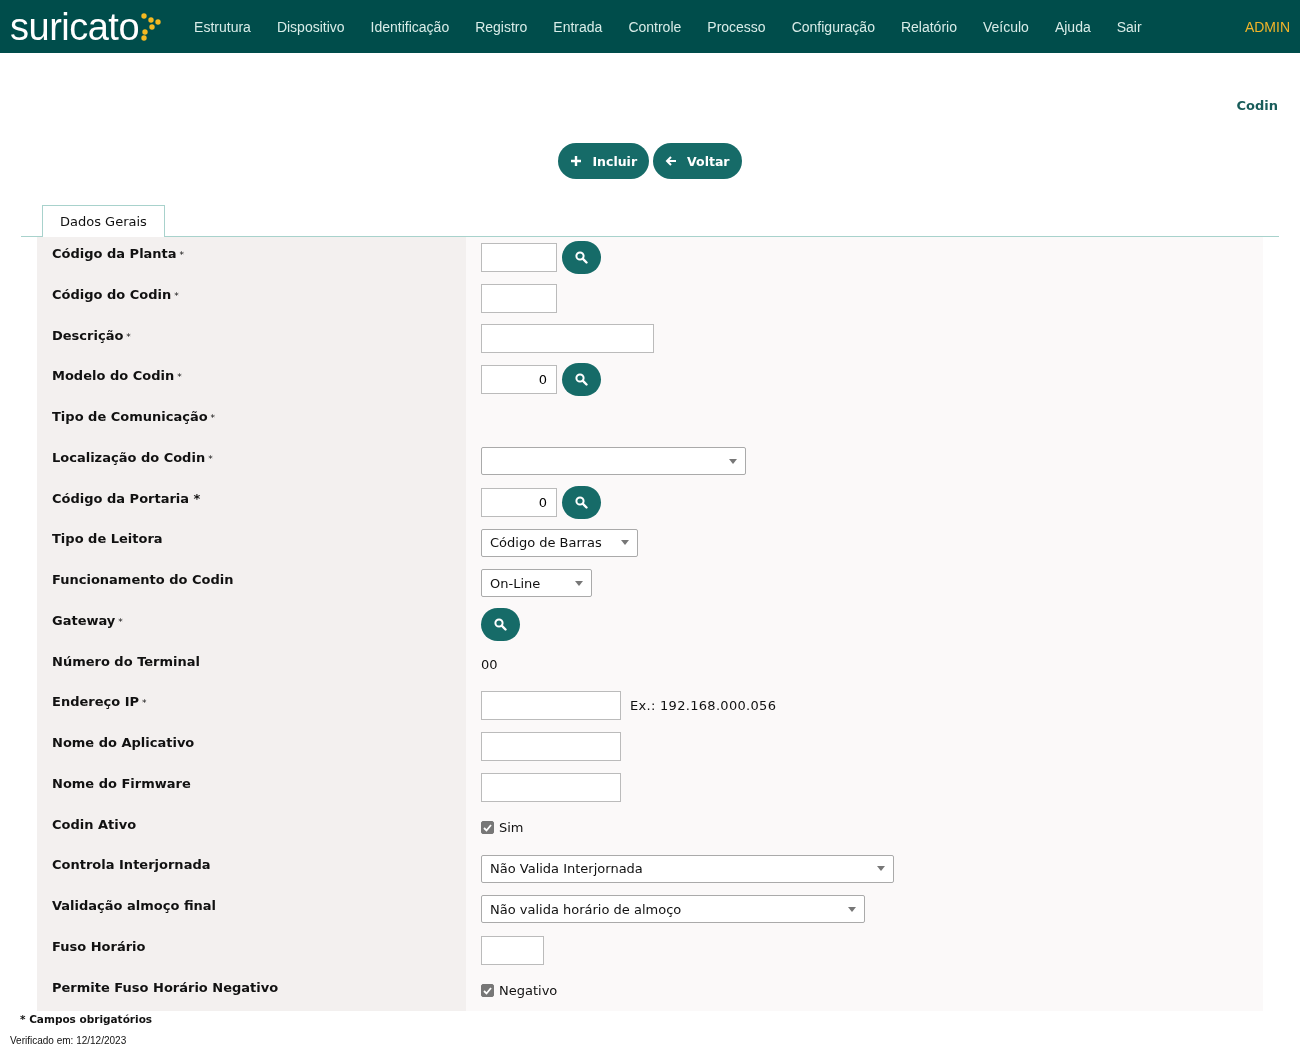 The height and width of the screenshot is (1058, 1300). What do you see at coordinates (1072, 26) in the screenshot?
I see `menu-item: Ajuda` at bounding box center [1072, 26].